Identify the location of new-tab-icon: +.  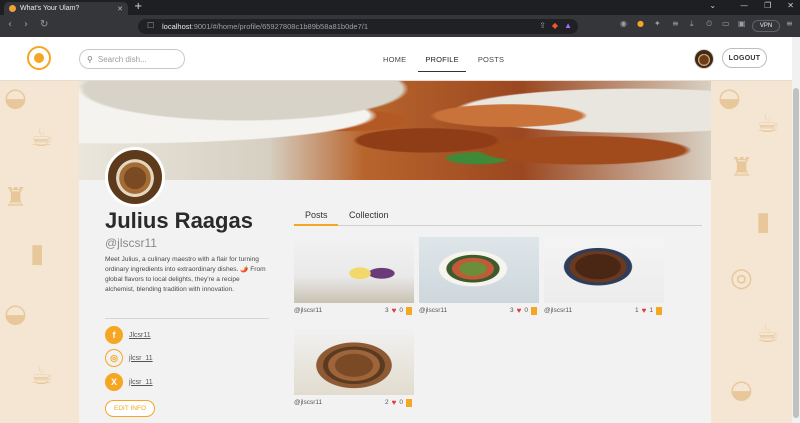
(138, 6).